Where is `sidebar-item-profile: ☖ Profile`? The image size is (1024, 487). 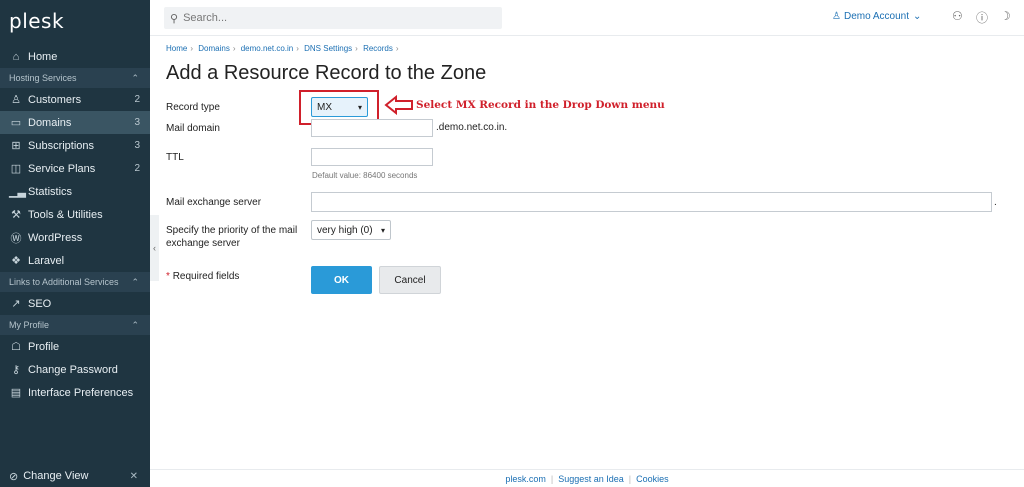
sidebar-item-profile: ☖ Profile is located at coordinates (75, 346).